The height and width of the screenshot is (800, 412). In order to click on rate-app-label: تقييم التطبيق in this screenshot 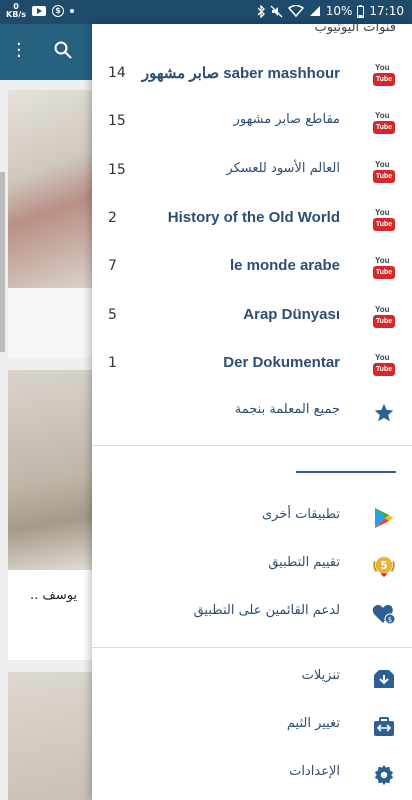, I will do `click(304, 562)`.